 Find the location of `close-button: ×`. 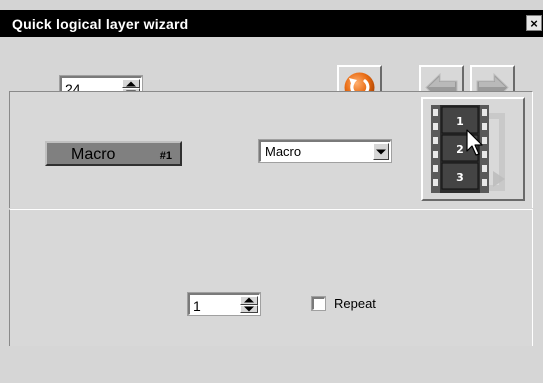

close-button: × is located at coordinates (534, 23).